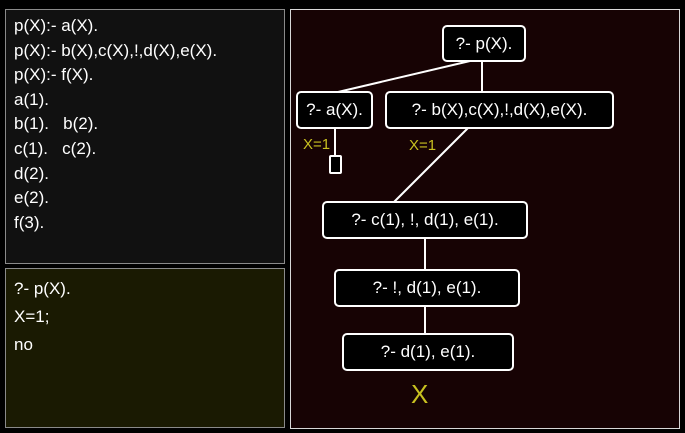 This screenshot has height=433, width=685. I want to click on node-cut: ?- !, d(1), e(1)., so click(427, 288).